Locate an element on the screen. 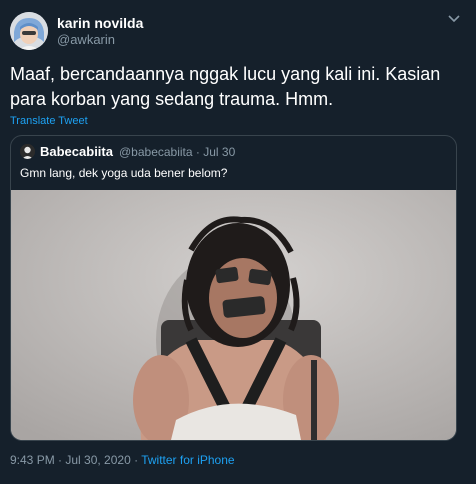  quoted-author-avatar is located at coordinates (27, 151).